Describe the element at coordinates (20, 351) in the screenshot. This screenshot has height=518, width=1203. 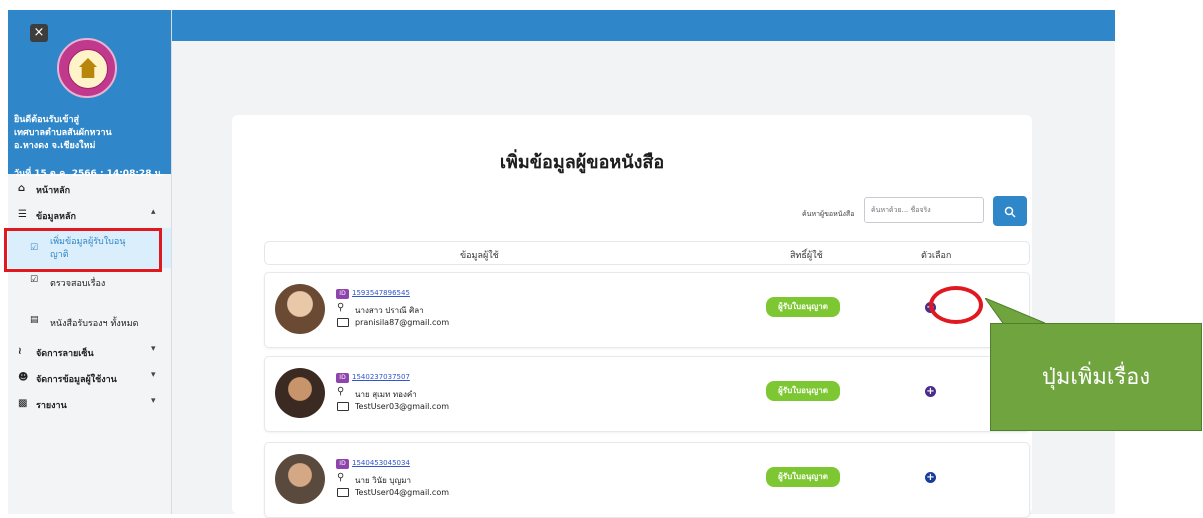
I see `signature-icon: ≀` at that location.